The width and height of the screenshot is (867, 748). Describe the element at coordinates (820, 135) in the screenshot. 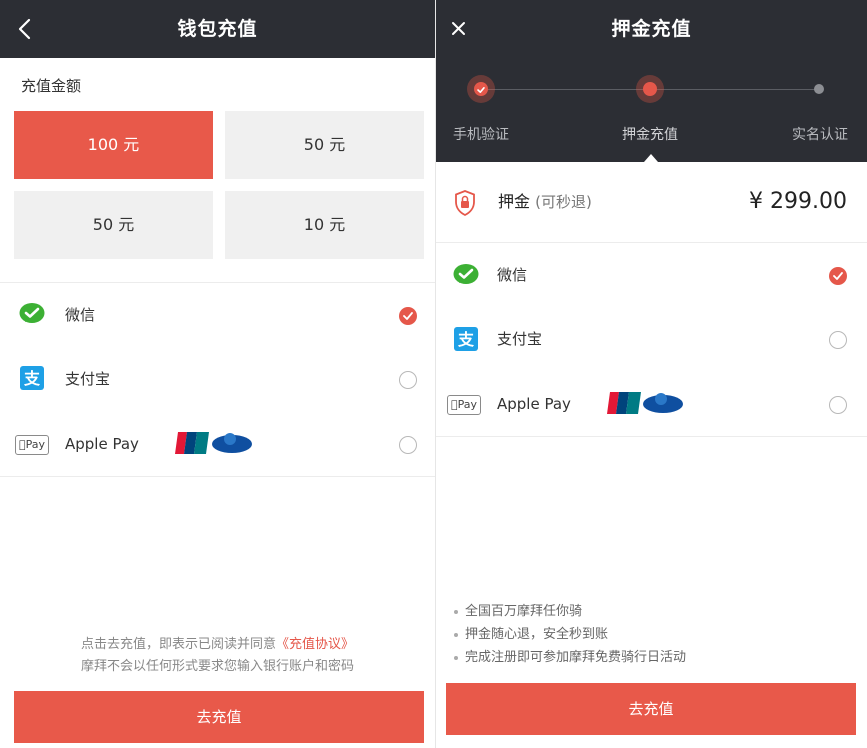

I see `step-label-realname: 实名认证` at that location.